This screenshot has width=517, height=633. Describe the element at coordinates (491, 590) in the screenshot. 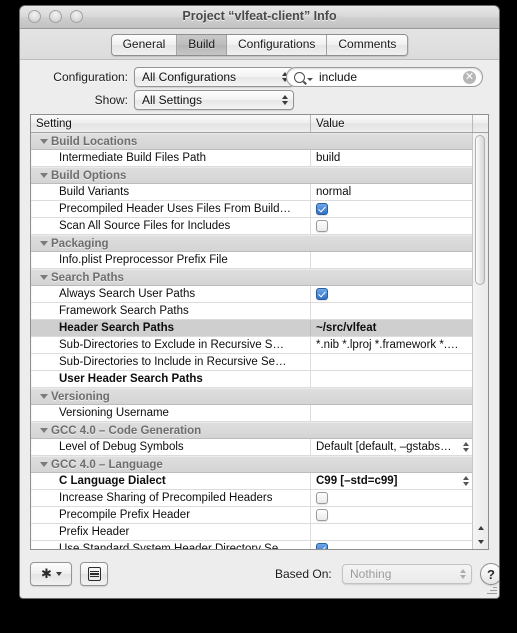

I see `resize-grip` at that location.